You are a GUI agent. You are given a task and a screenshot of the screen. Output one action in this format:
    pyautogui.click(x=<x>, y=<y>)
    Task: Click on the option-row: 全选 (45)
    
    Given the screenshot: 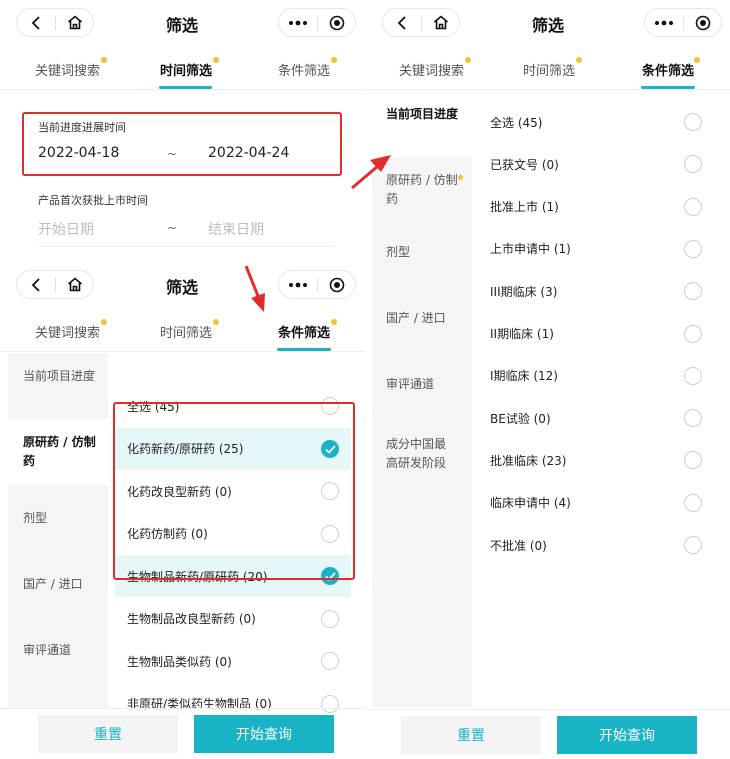 What is the action you would take?
    pyautogui.click(x=598, y=122)
    